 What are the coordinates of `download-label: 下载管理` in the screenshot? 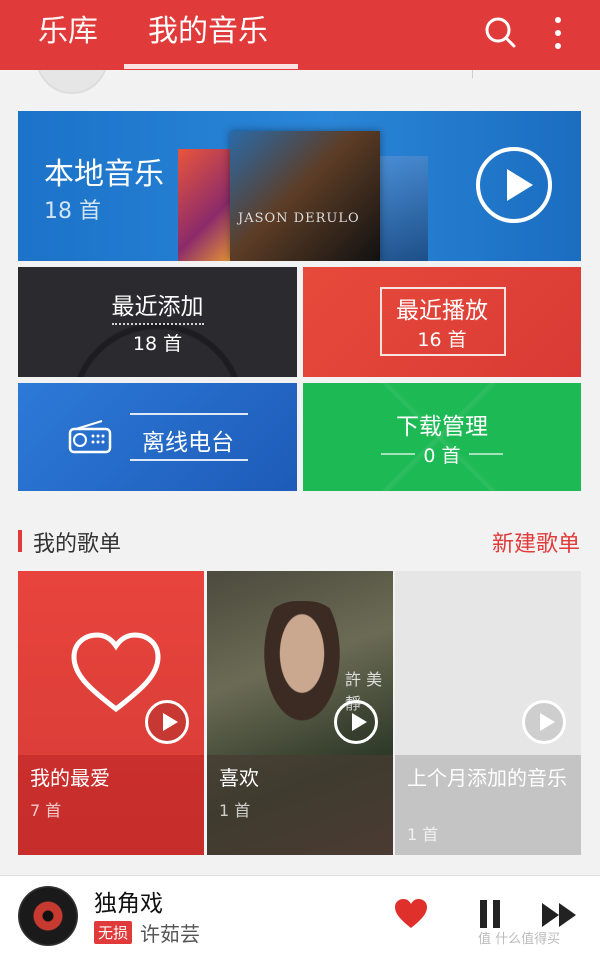 It's located at (442, 427).